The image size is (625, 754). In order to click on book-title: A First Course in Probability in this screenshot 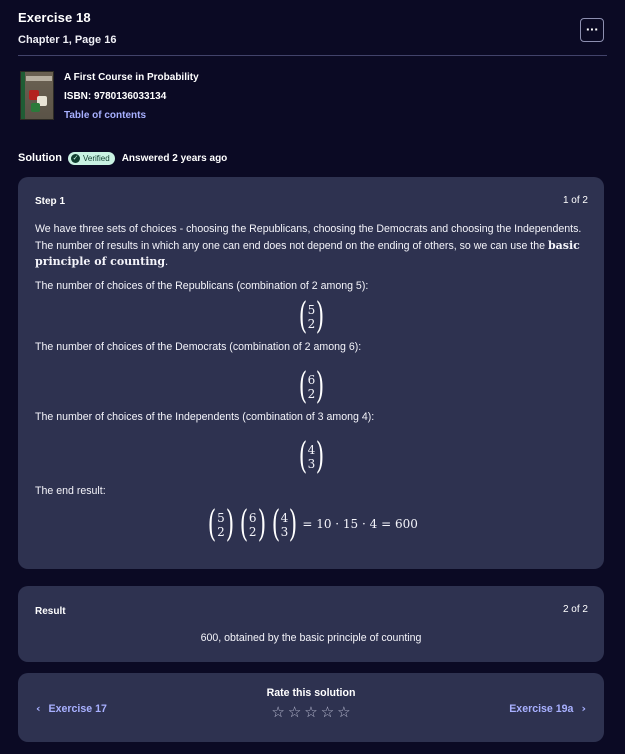, I will do `click(214, 77)`.